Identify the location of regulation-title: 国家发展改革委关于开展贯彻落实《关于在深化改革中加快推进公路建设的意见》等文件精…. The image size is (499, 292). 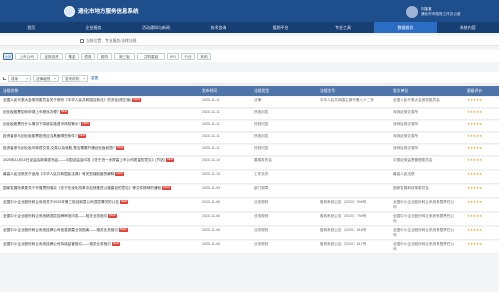
(97, 188).